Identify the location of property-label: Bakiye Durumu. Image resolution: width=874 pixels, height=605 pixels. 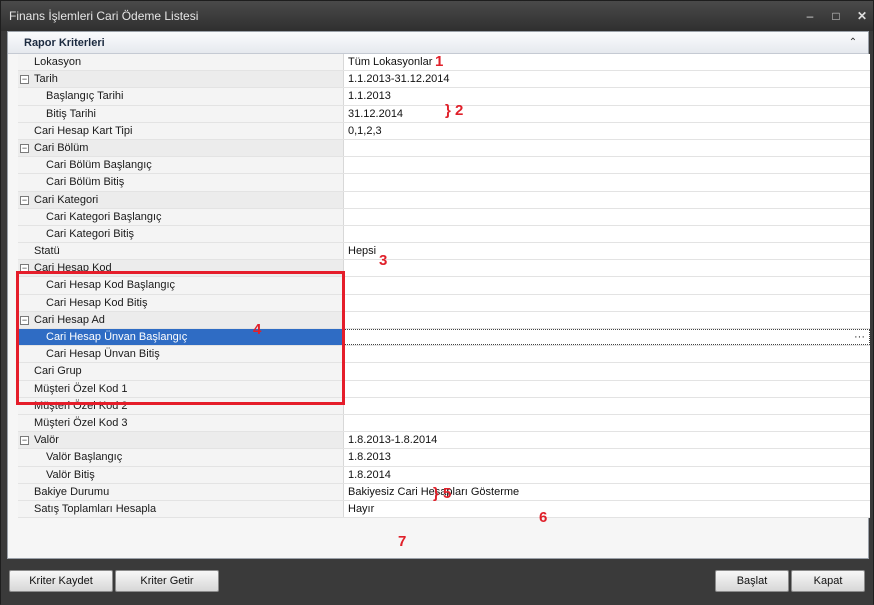
(72, 491).